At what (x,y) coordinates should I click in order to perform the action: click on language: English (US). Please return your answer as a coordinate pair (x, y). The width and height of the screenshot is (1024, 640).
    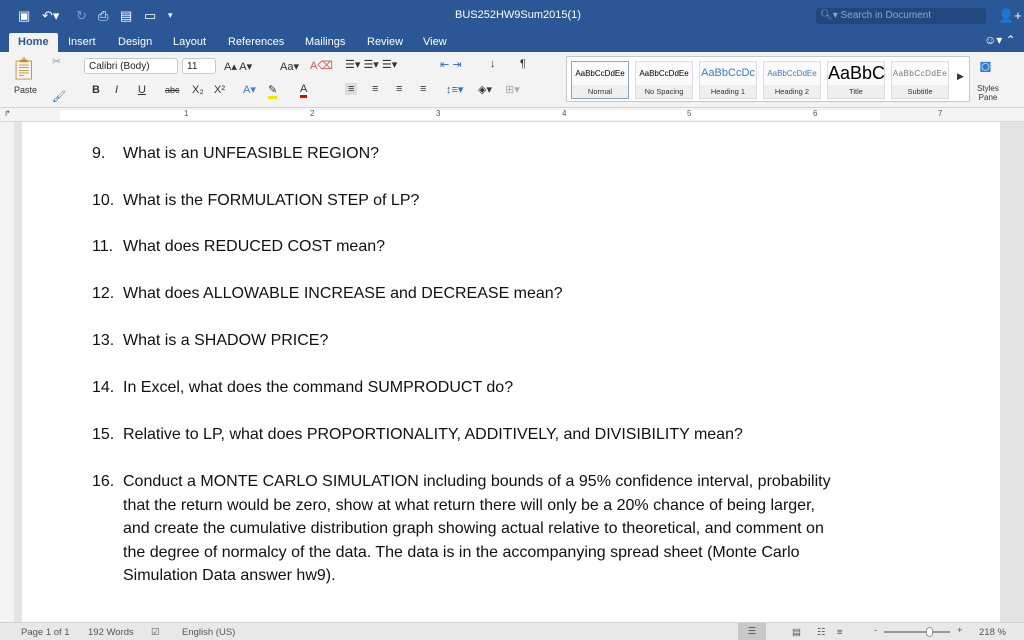
    Looking at the image, I should click on (208, 632).